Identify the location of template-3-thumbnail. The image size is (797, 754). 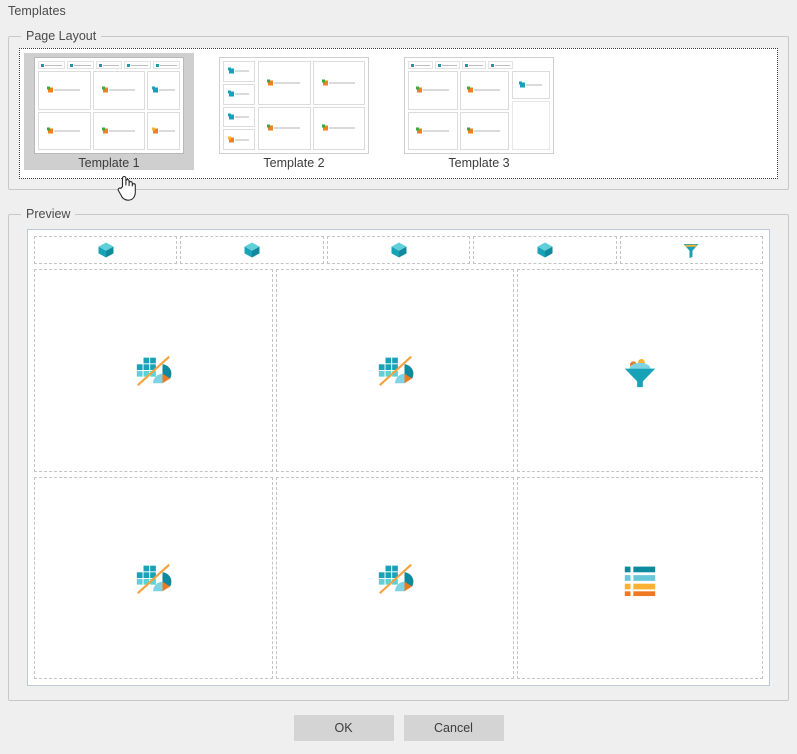
(479, 105).